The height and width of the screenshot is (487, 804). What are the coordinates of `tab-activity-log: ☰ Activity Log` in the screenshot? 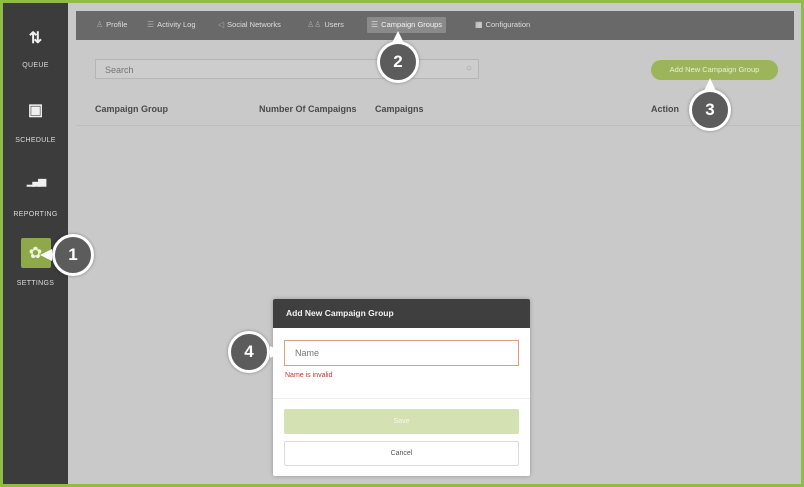 It's located at (171, 25).